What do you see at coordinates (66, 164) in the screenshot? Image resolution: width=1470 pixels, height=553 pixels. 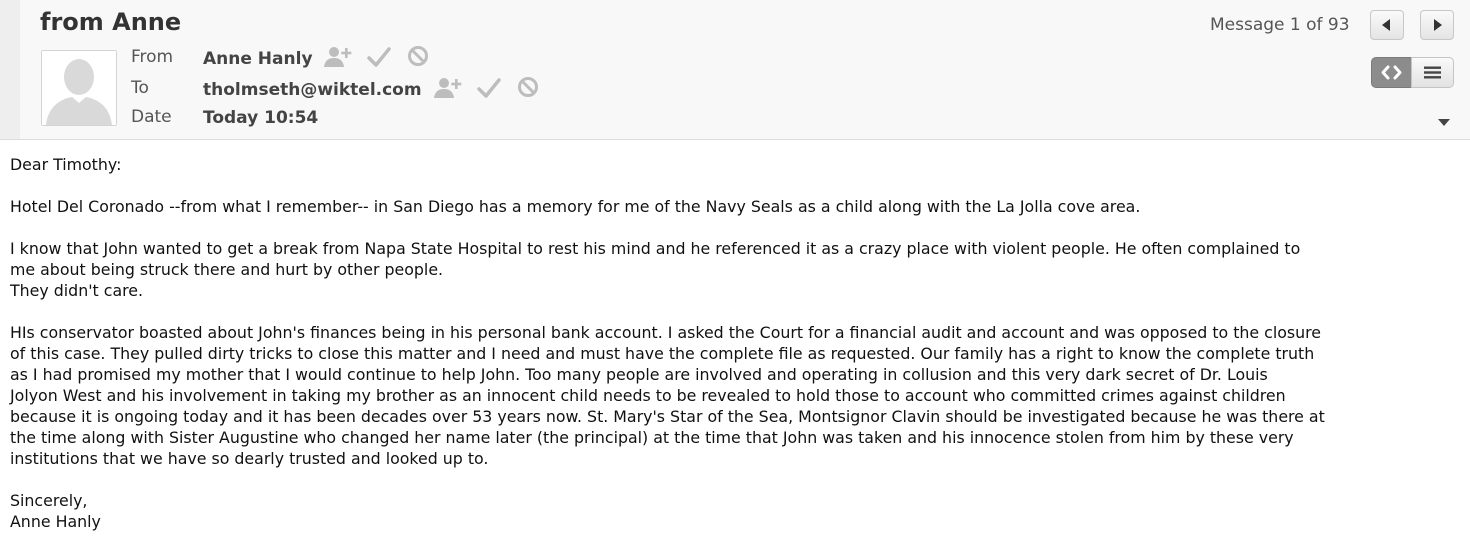 I see `body-greeting: Dear Timothy:` at bounding box center [66, 164].